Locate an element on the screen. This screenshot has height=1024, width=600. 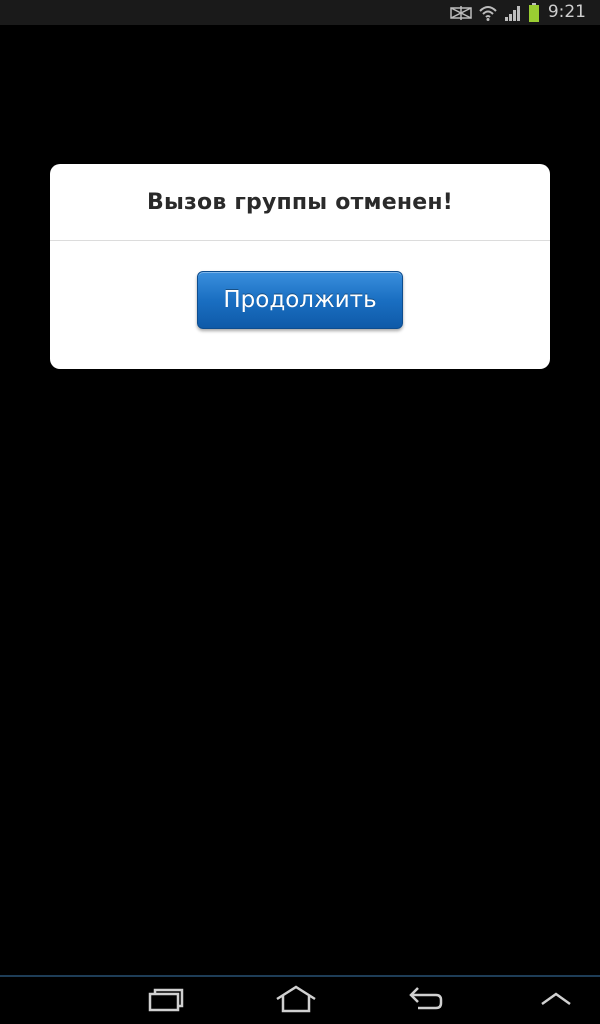
signal-blocked-icon is located at coordinates (461, 13).